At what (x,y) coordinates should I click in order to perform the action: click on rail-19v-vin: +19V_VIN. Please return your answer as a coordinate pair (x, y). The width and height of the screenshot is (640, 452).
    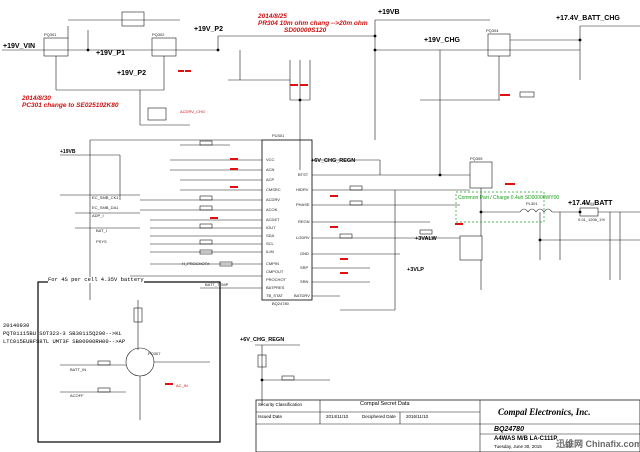
    Looking at the image, I should click on (19, 46).